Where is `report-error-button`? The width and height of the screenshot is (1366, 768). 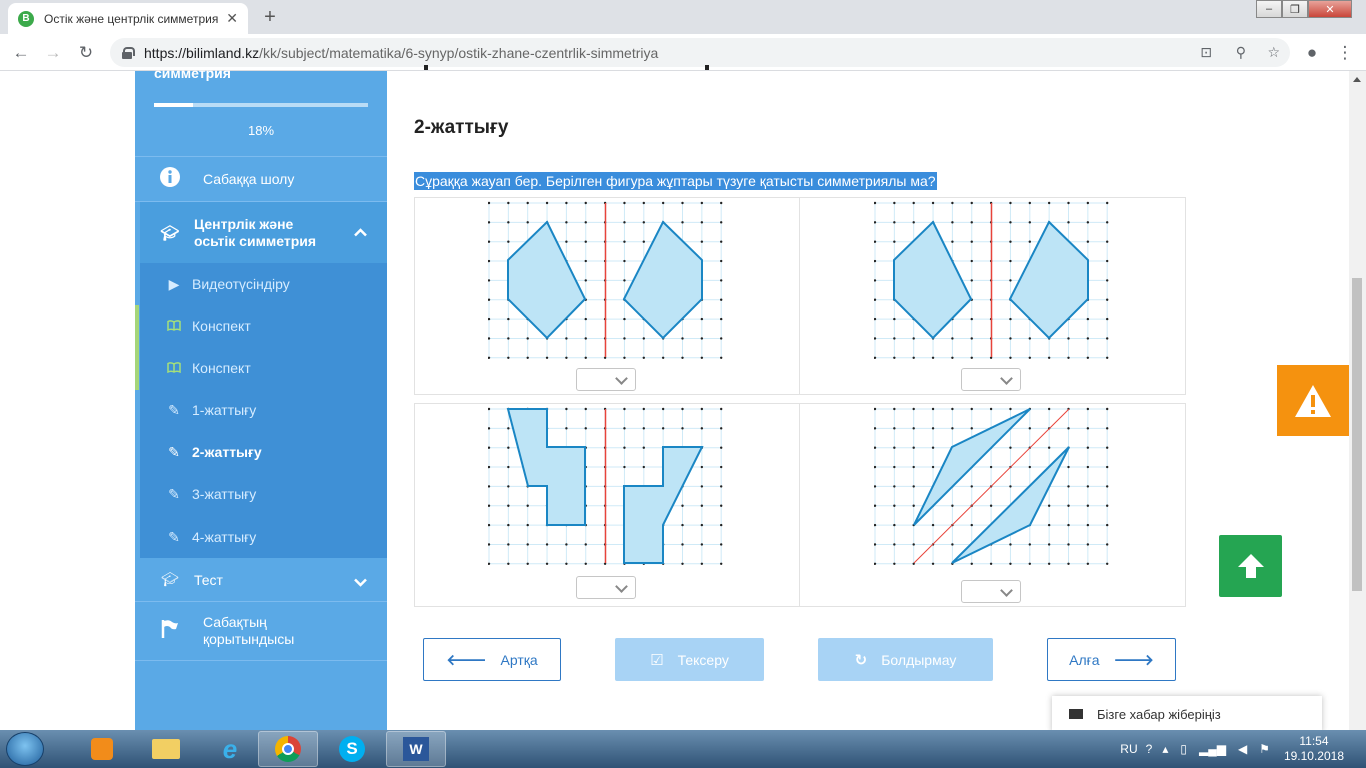 report-error-button is located at coordinates (1313, 400).